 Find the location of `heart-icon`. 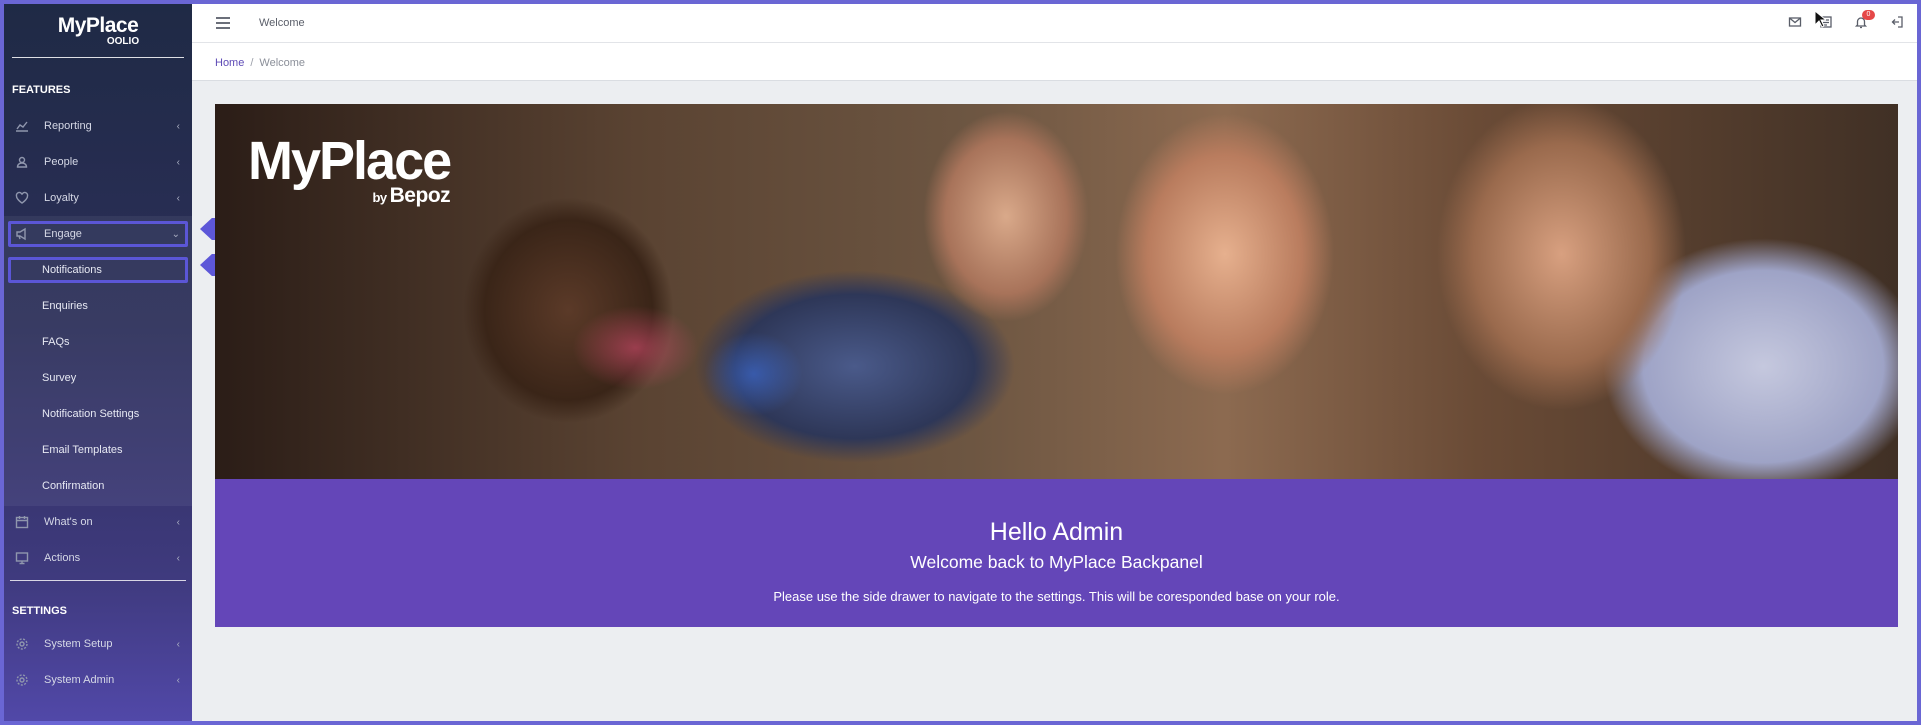

heart-icon is located at coordinates (22, 198).